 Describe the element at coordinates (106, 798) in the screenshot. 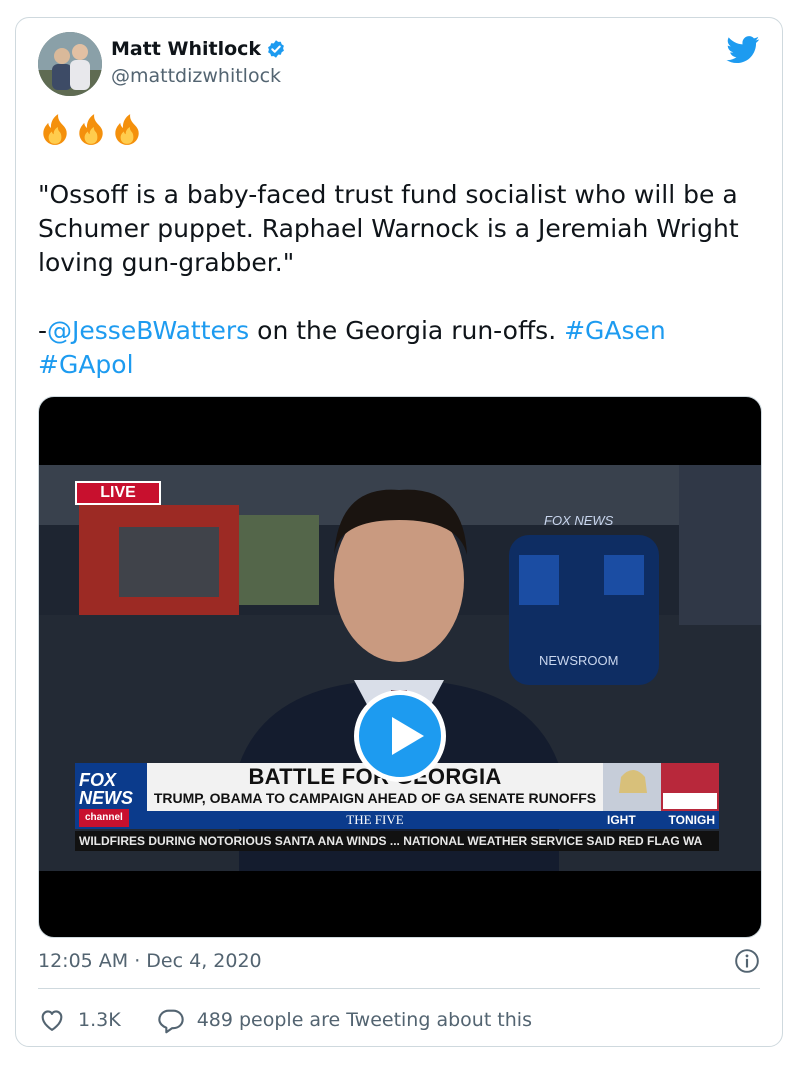

I see `logo-line-2: NEWS` at that location.